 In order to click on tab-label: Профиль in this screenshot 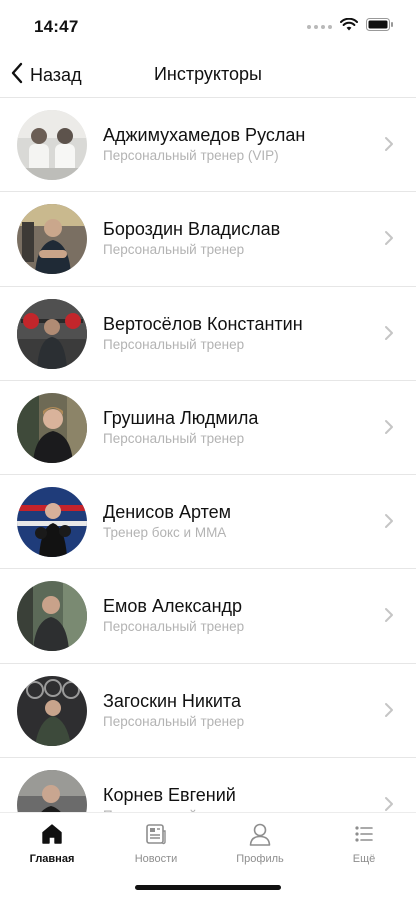, I will do `click(260, 859)`.